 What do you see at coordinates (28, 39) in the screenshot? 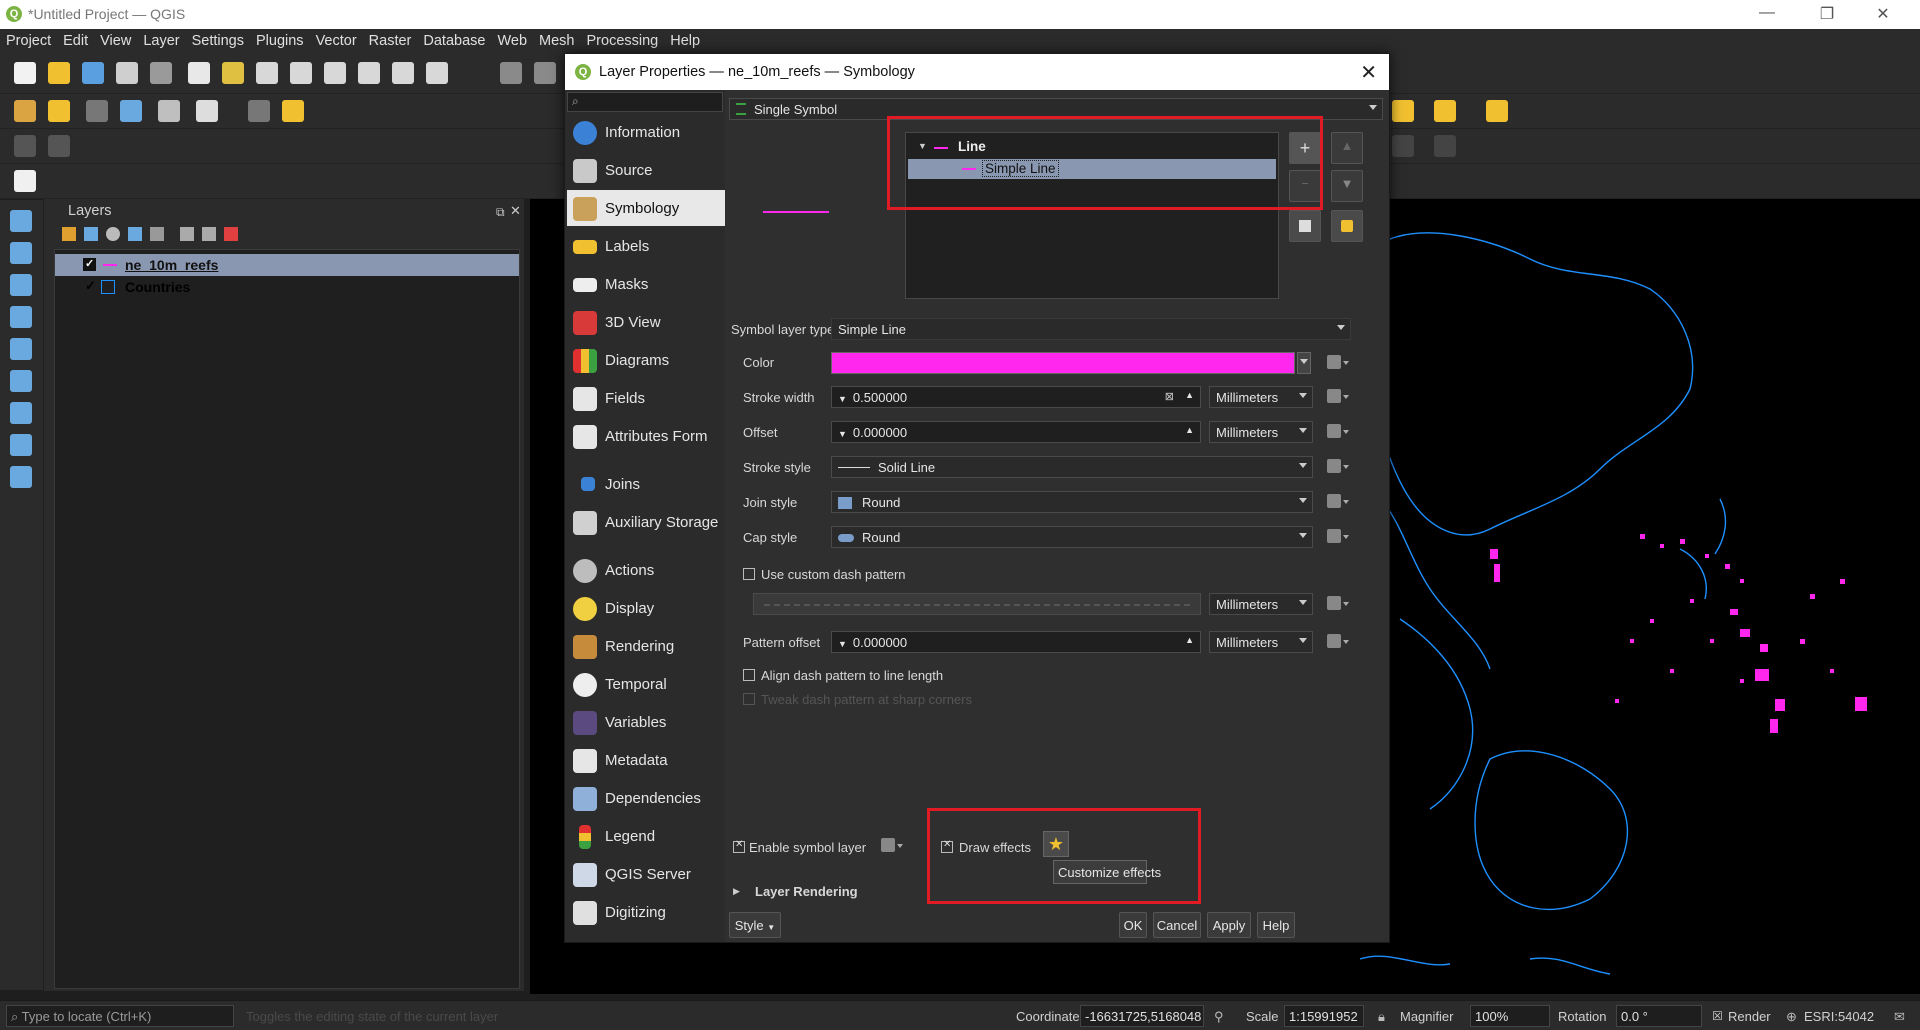
I see `menu-project: Project` at bounding box center [28, 39].